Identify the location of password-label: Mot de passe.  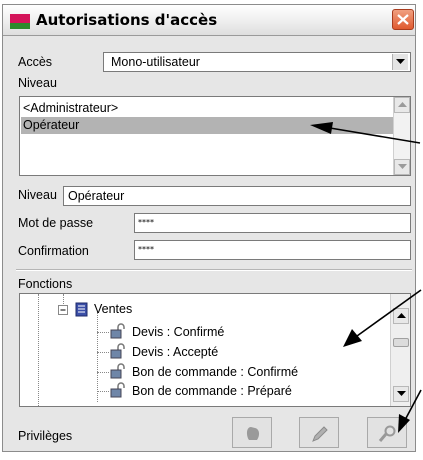
(56, 223).